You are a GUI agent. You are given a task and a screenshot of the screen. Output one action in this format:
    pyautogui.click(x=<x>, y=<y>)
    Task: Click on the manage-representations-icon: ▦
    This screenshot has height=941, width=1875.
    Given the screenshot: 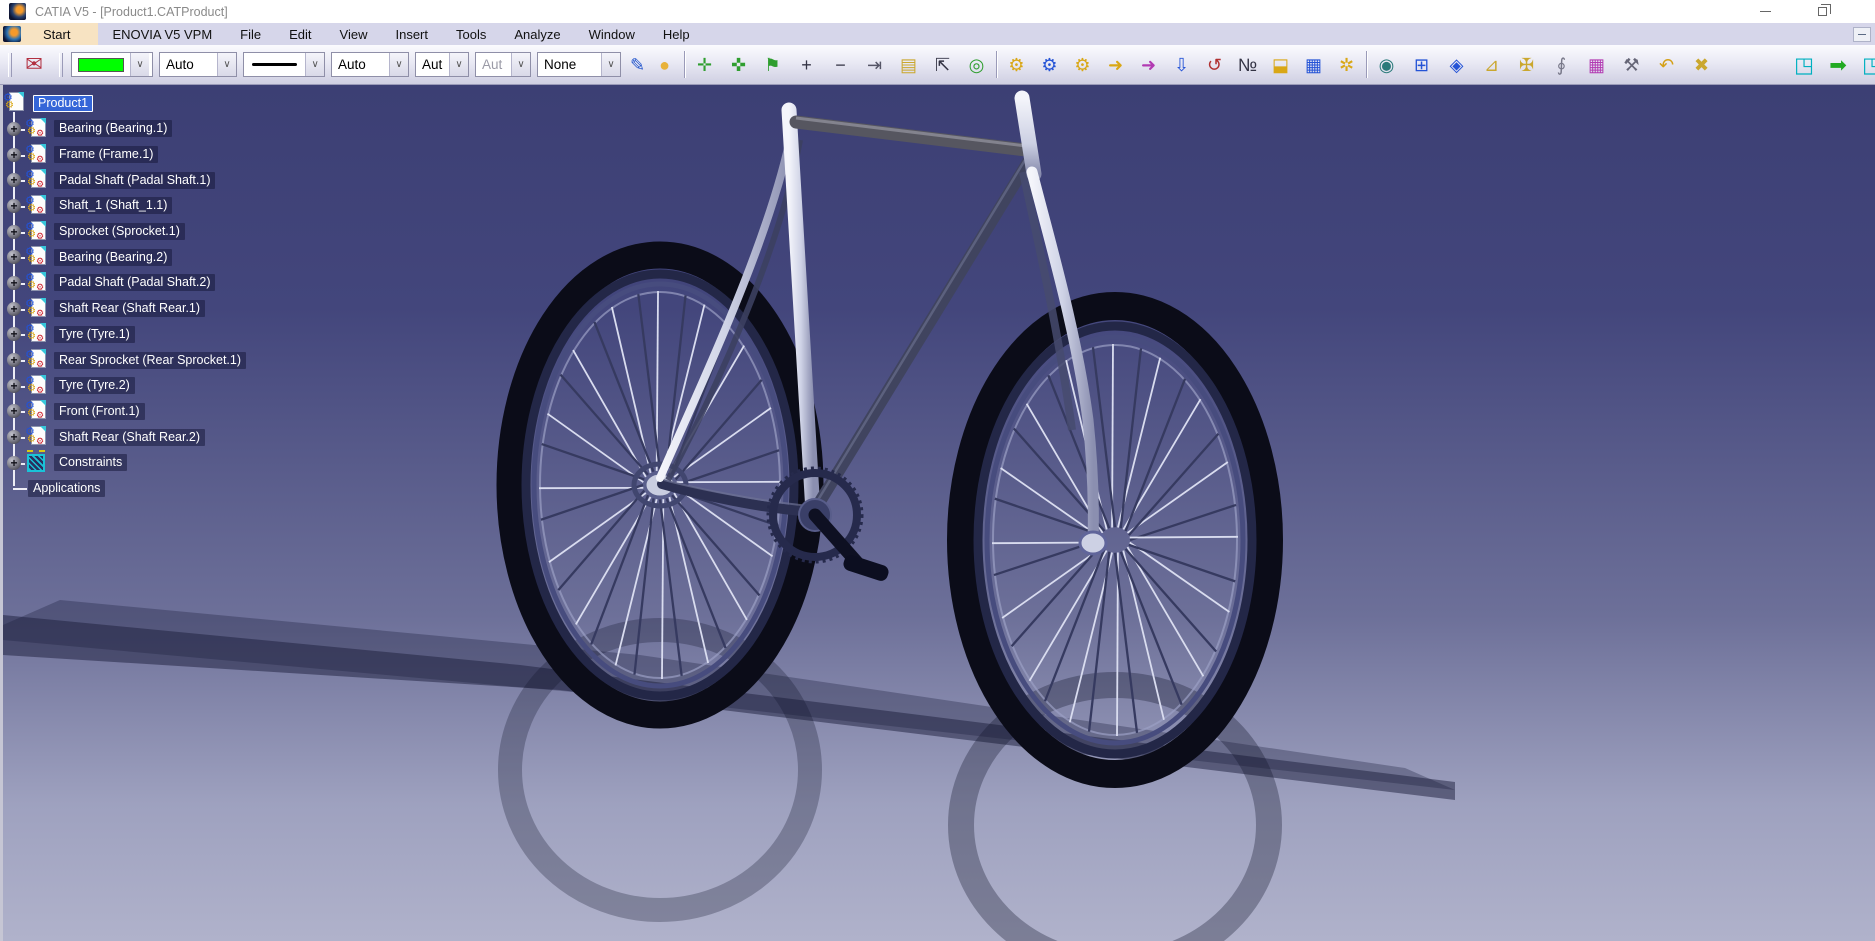 What is the action you would take?
    pyautogui.click(x=1313, y=64)
    